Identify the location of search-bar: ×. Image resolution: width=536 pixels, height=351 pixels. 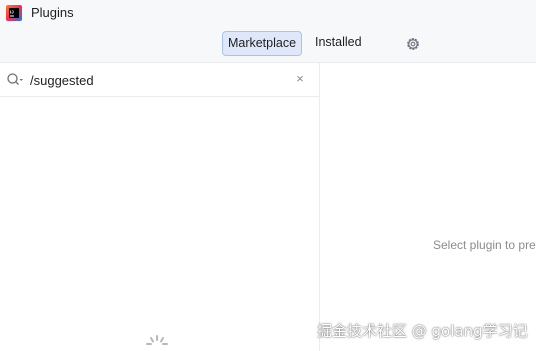
(160, 80).